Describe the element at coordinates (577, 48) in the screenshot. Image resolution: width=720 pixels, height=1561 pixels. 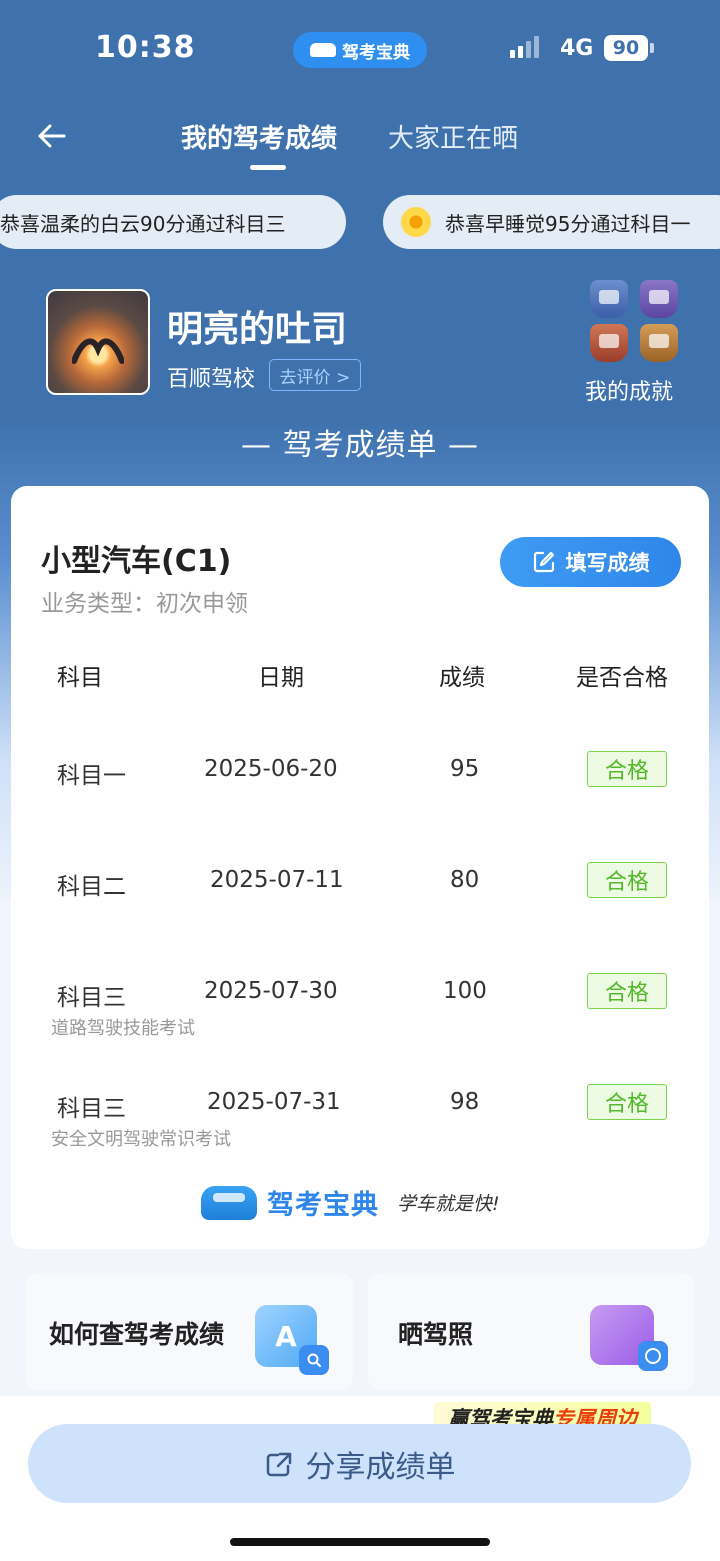
I see `network-type: 4G` at that location.